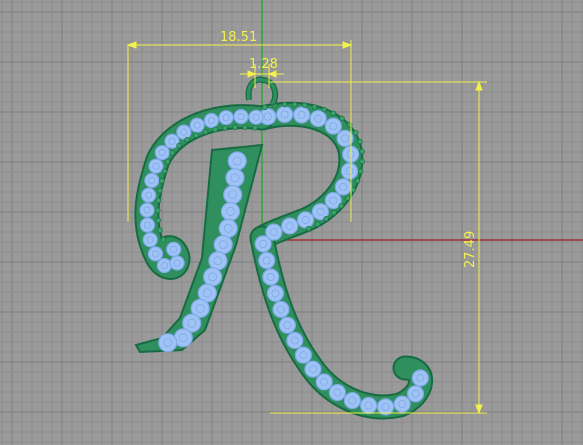 This screenshot has width=583, height=445. Describe the element at coordinates (238, 37) in the screenshot. I see `width-dimension-label: 18.51` at that location.